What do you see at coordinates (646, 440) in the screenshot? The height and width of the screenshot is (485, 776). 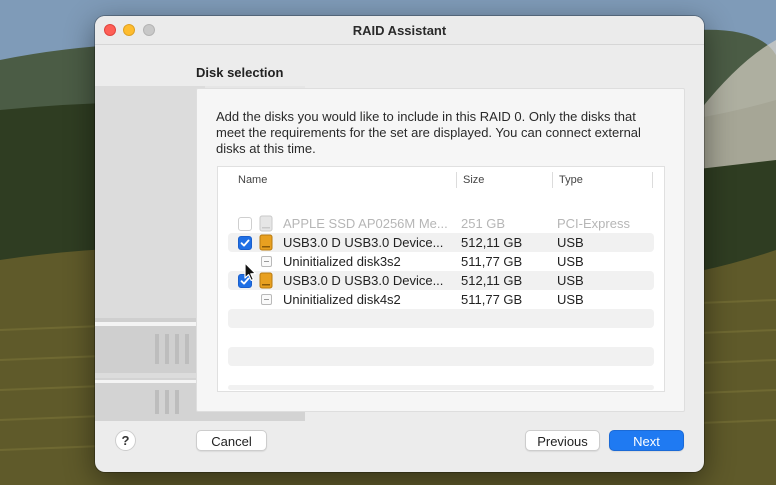 I see `next-button: Next` at bounding box center [646, 440].